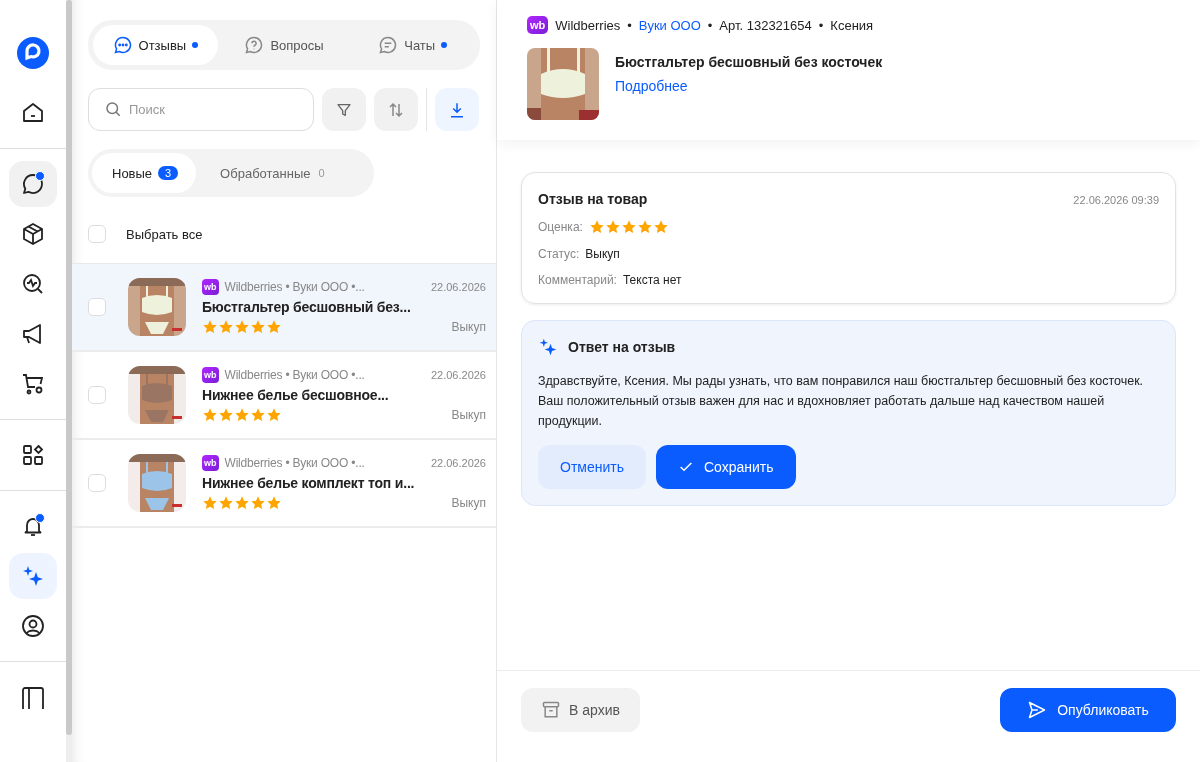 The width and height of the screenshot is (1200, 762). I want to click on search-icon, so click(113, 109).